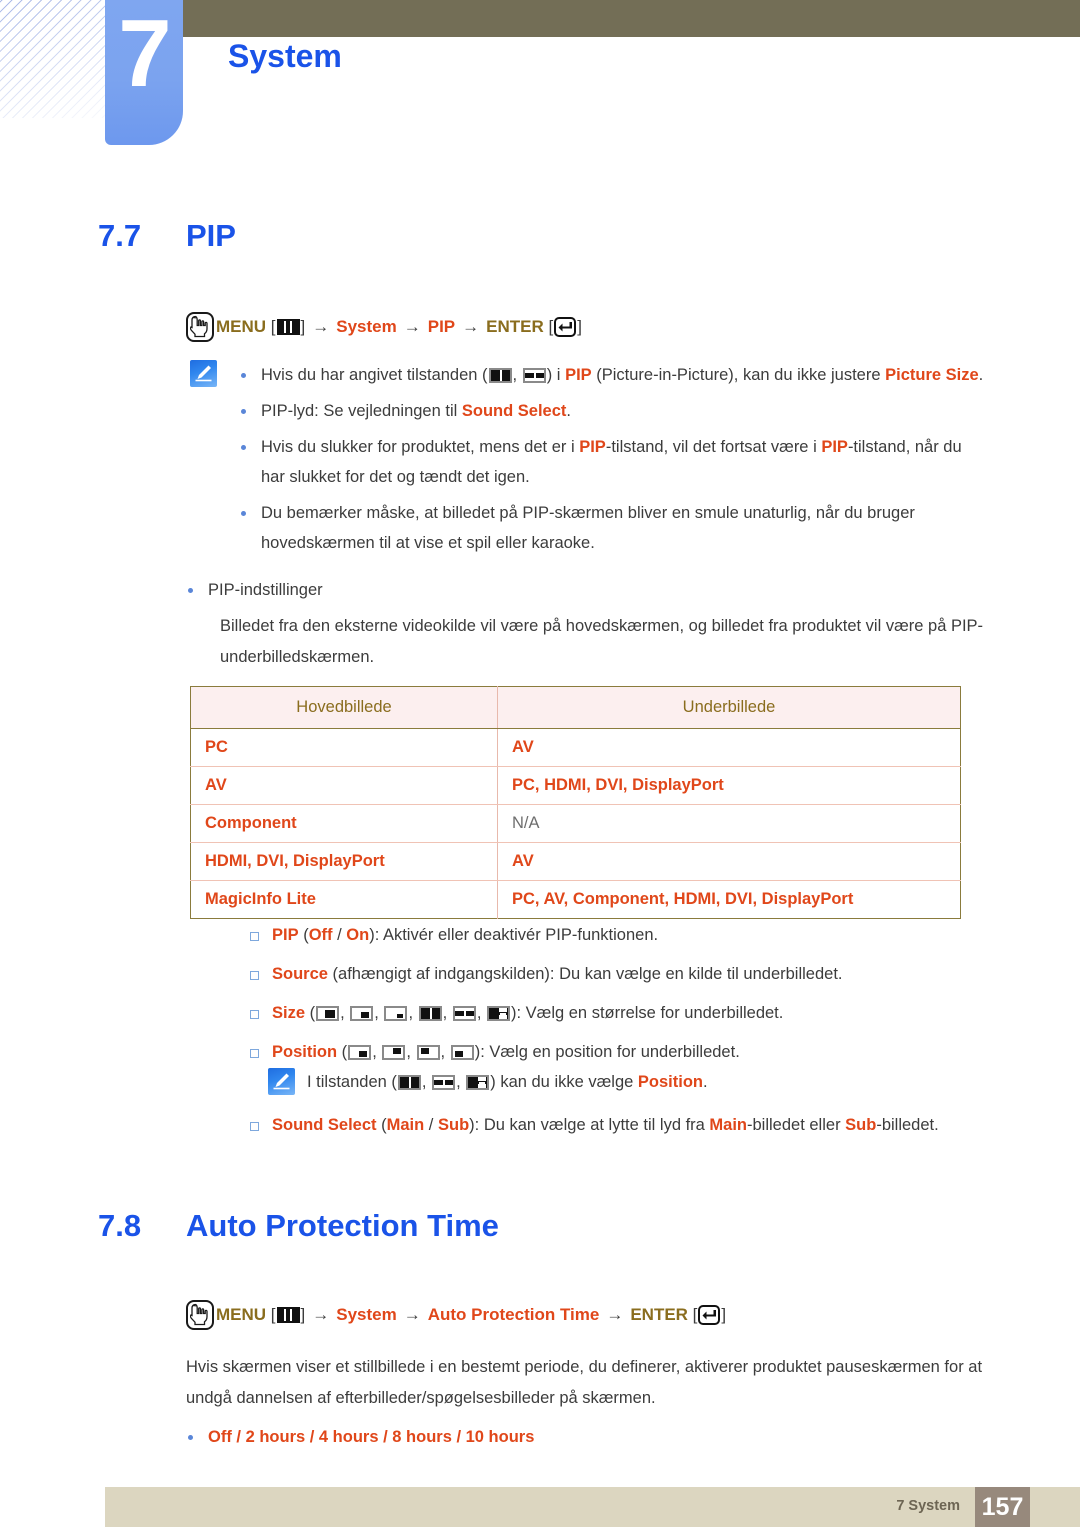 This screenshot has height=1527, width=1080. Describe the element at coordinates (513, 1314) in the screenshot. I see `menu-step-auto-protection-time: Auto Protection Time` at that location.